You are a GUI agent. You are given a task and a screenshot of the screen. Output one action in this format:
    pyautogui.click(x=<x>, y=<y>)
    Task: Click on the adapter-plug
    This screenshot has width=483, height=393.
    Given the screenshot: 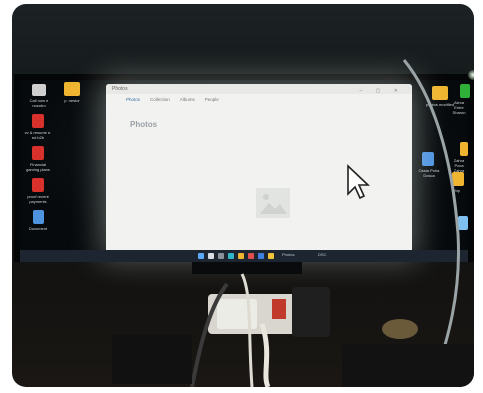 What is the action you would take?
    pyautogui.click(x=311, y=312)
    